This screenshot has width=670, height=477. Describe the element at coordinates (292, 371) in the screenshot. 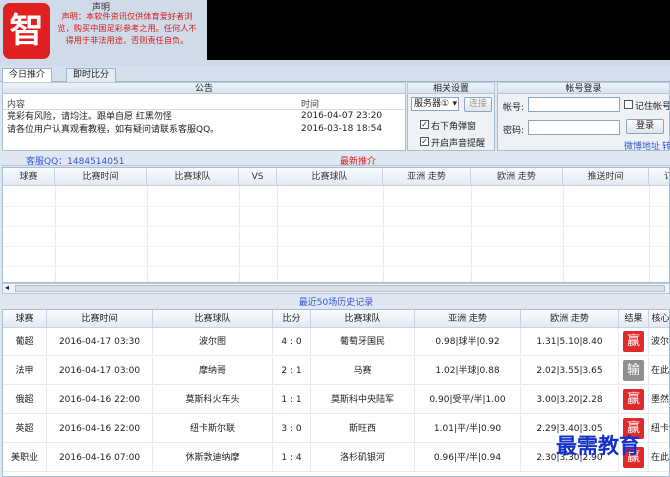

I see `history-score-cell: 2 : 1` at that location.